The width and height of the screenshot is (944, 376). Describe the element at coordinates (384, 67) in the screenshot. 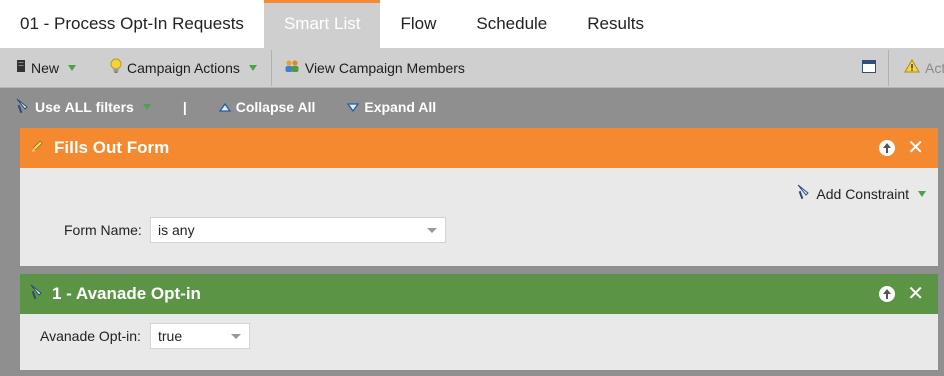

I see `view-campaign-members-label: View Campaign Members` at that location.